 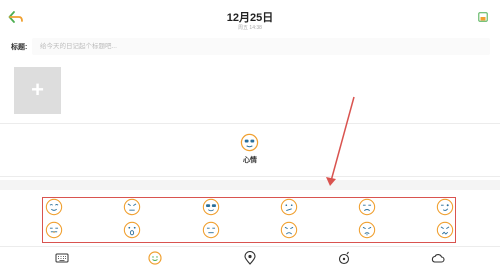 What do you see at coordinates (250, 160) in the screenshot?
I see `mood-label: 心情` at bounding box center [250, 160].